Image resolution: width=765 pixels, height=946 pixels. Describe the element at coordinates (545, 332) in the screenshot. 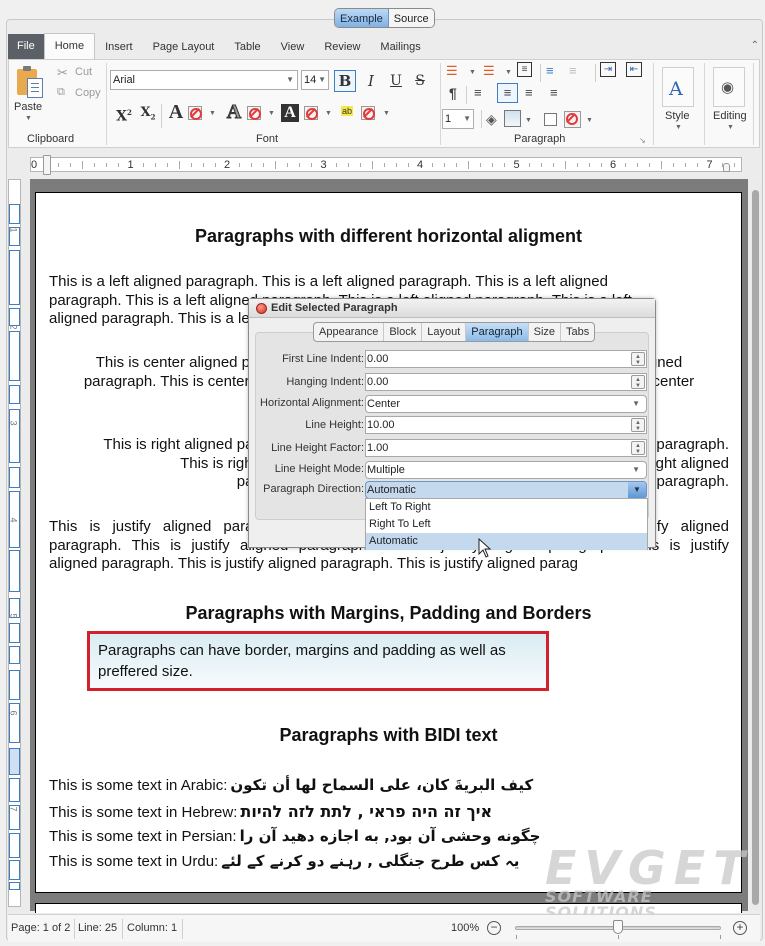

I see `tab-size: Size` at that location.